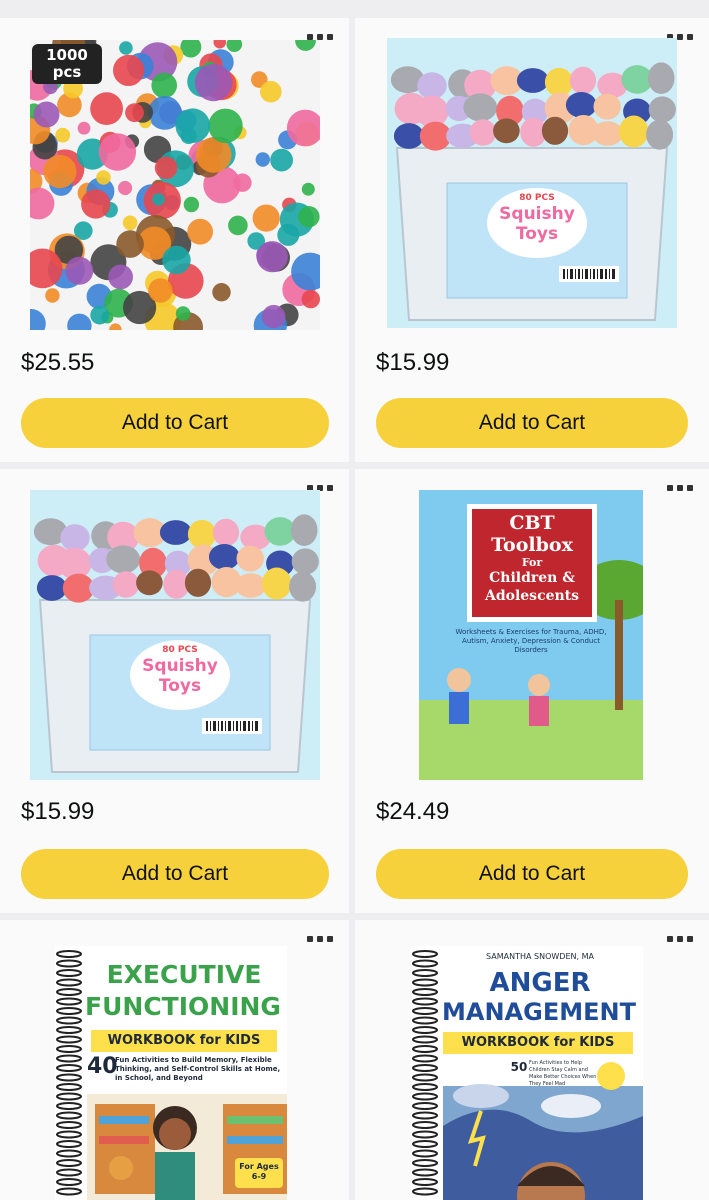 The image size is (709, 1200). Describe the element at coordinates (259, 1171) in the screenshot. I see `ages-label: For Ages 6-9` at that location.